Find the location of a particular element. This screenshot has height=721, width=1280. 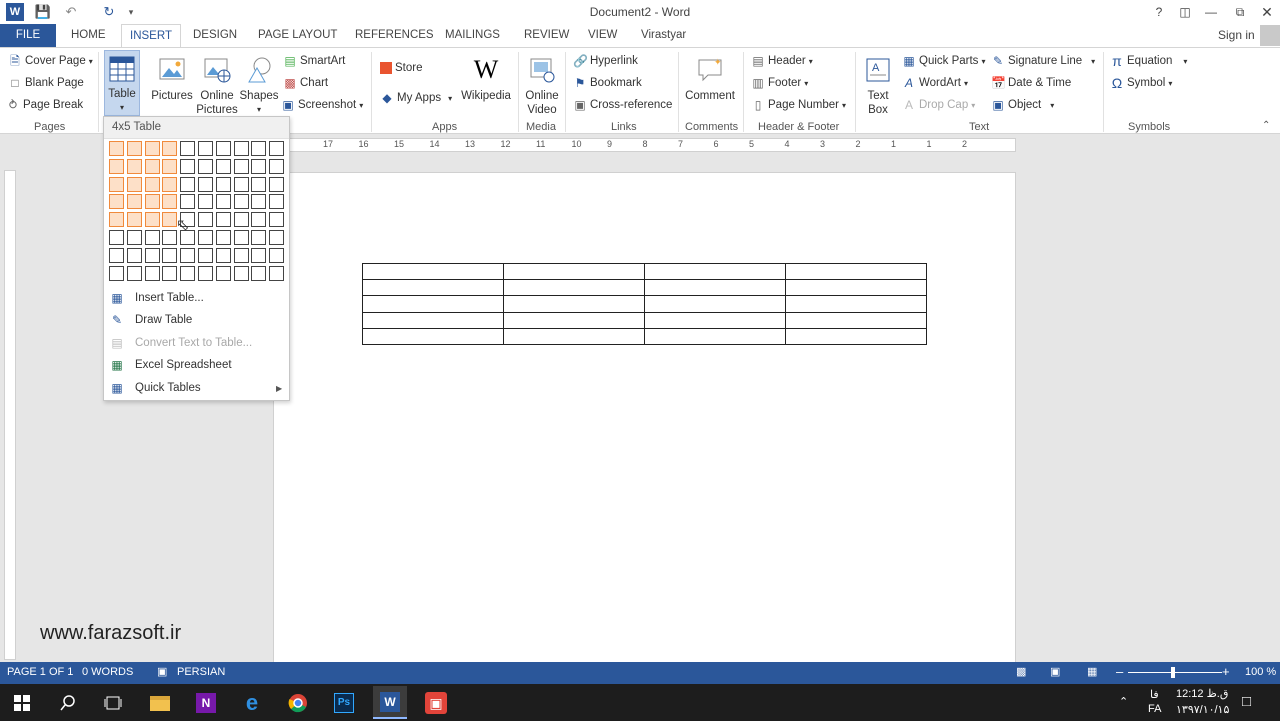

word-taskbar-icon: W is located at coordinates (390, 702).